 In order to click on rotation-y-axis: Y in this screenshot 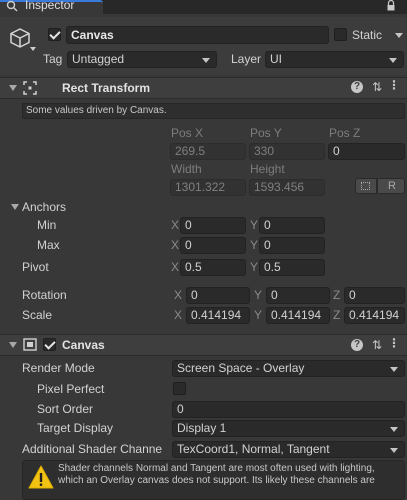, I will do `click(258, 295)`.